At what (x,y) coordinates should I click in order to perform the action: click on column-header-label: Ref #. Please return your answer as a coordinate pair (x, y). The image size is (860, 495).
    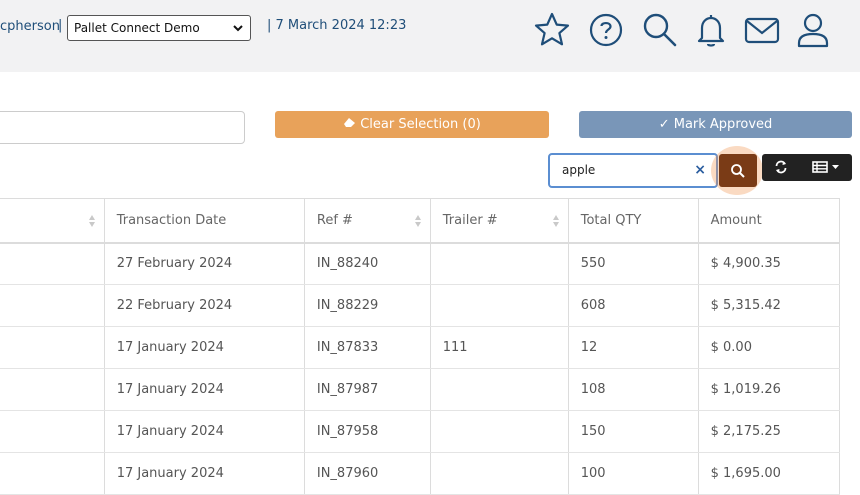
    Looking at the image, I should click on (334, 220).